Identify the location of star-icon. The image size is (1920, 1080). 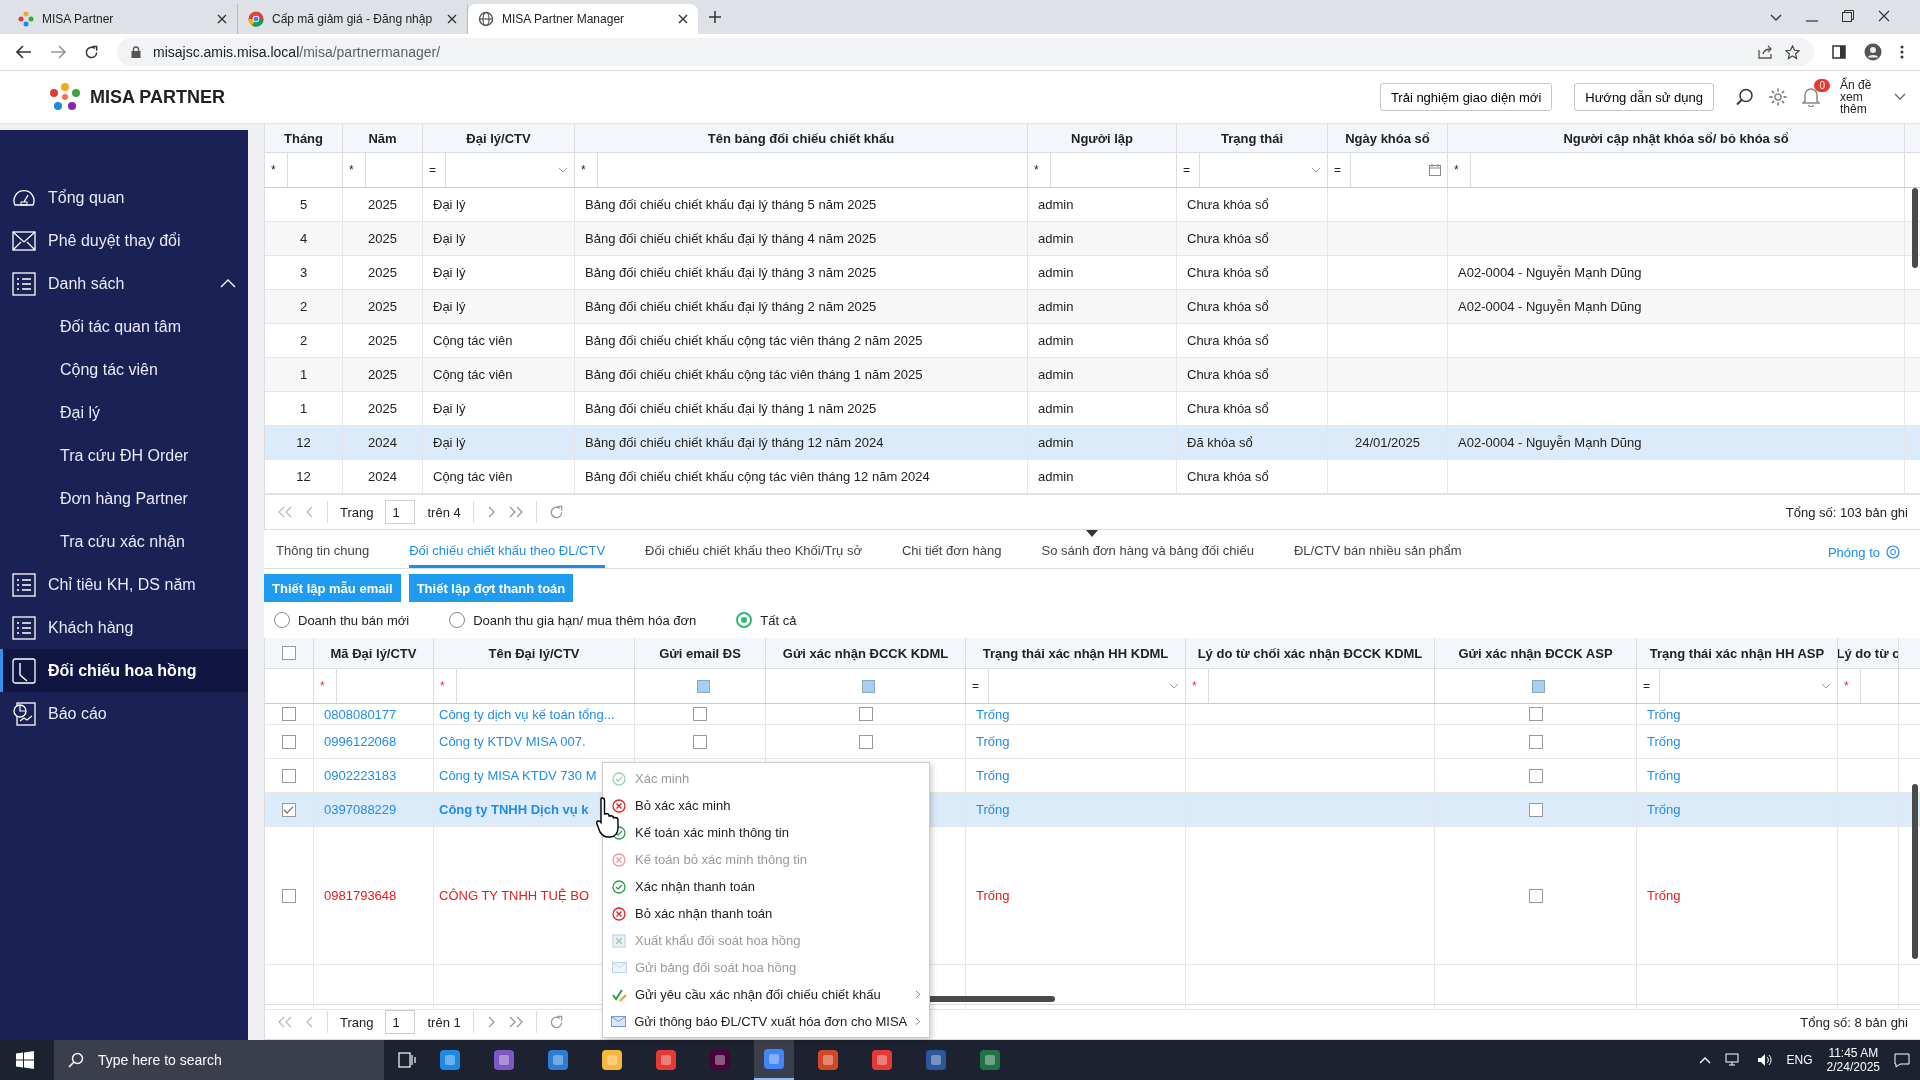
(1792, 52).